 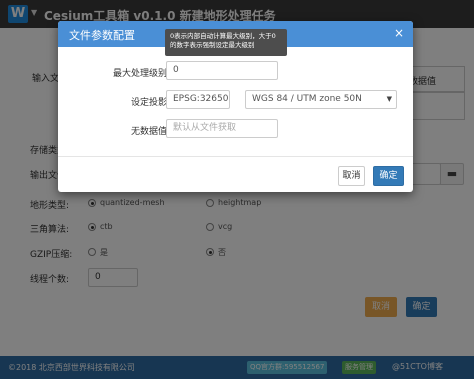 I want to click on dialog-cancel-button: 取消, so click(x=351, y=176).